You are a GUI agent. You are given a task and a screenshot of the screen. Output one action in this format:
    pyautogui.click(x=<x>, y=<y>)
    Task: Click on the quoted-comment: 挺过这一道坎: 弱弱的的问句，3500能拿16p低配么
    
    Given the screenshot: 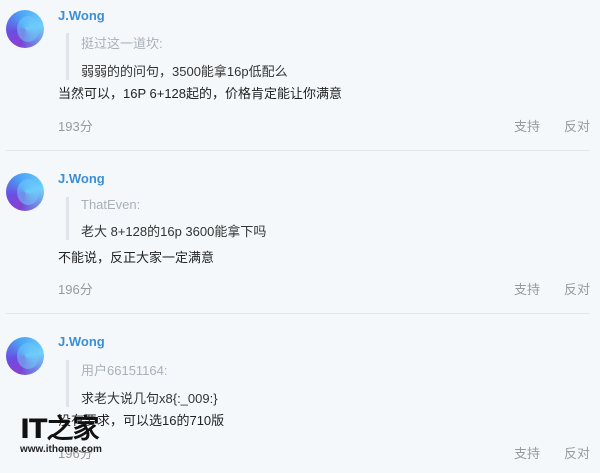 What is the action you would take?
    pyautogui.click(x=331, y=56)
    